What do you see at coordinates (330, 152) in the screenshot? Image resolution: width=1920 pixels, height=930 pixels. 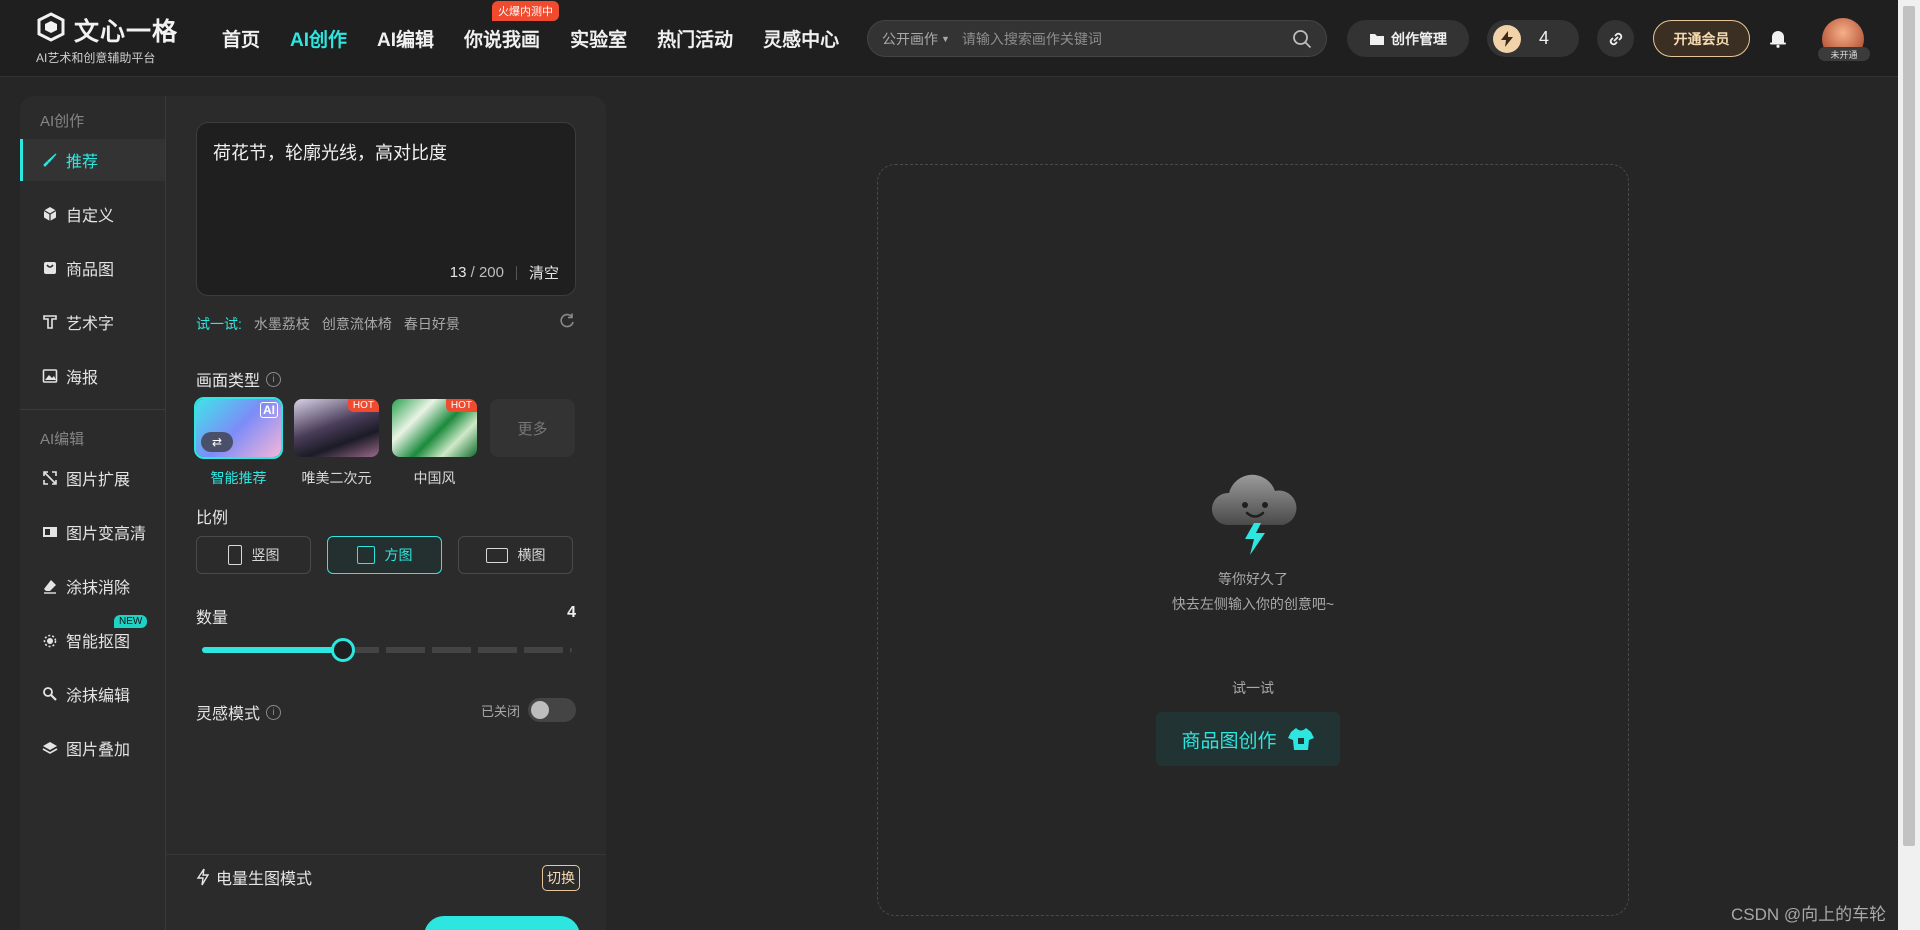 I see `prompt-text: 荷花节，轮廓光线，高对比度` at bounding box center [330, 152].